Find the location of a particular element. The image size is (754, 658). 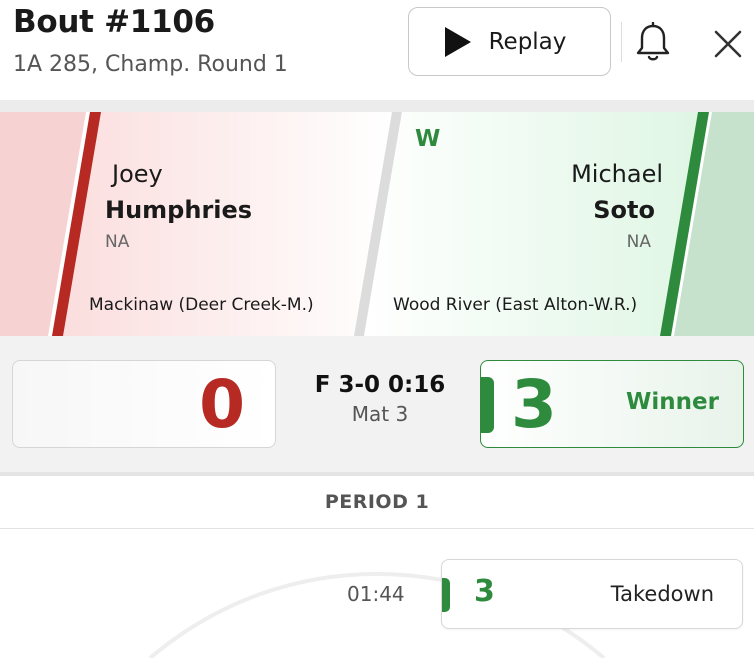

bout-title: Bout #1106 is located at coordinates (114, 22).